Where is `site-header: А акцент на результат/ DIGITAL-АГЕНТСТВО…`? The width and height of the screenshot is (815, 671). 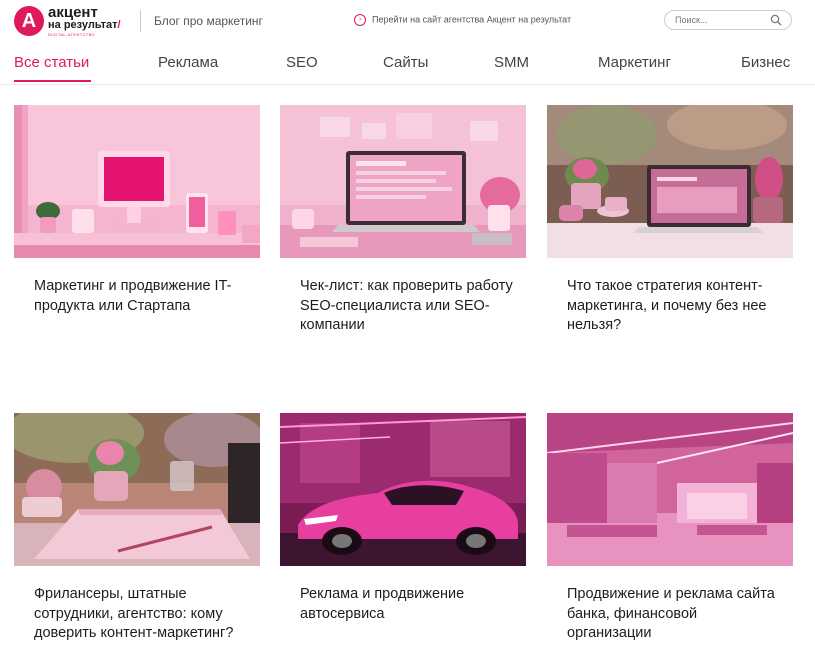 site-header: А акцент на результат/ DIGITAL-АГЕНТСТВО… is located at coordinates (407, 21).